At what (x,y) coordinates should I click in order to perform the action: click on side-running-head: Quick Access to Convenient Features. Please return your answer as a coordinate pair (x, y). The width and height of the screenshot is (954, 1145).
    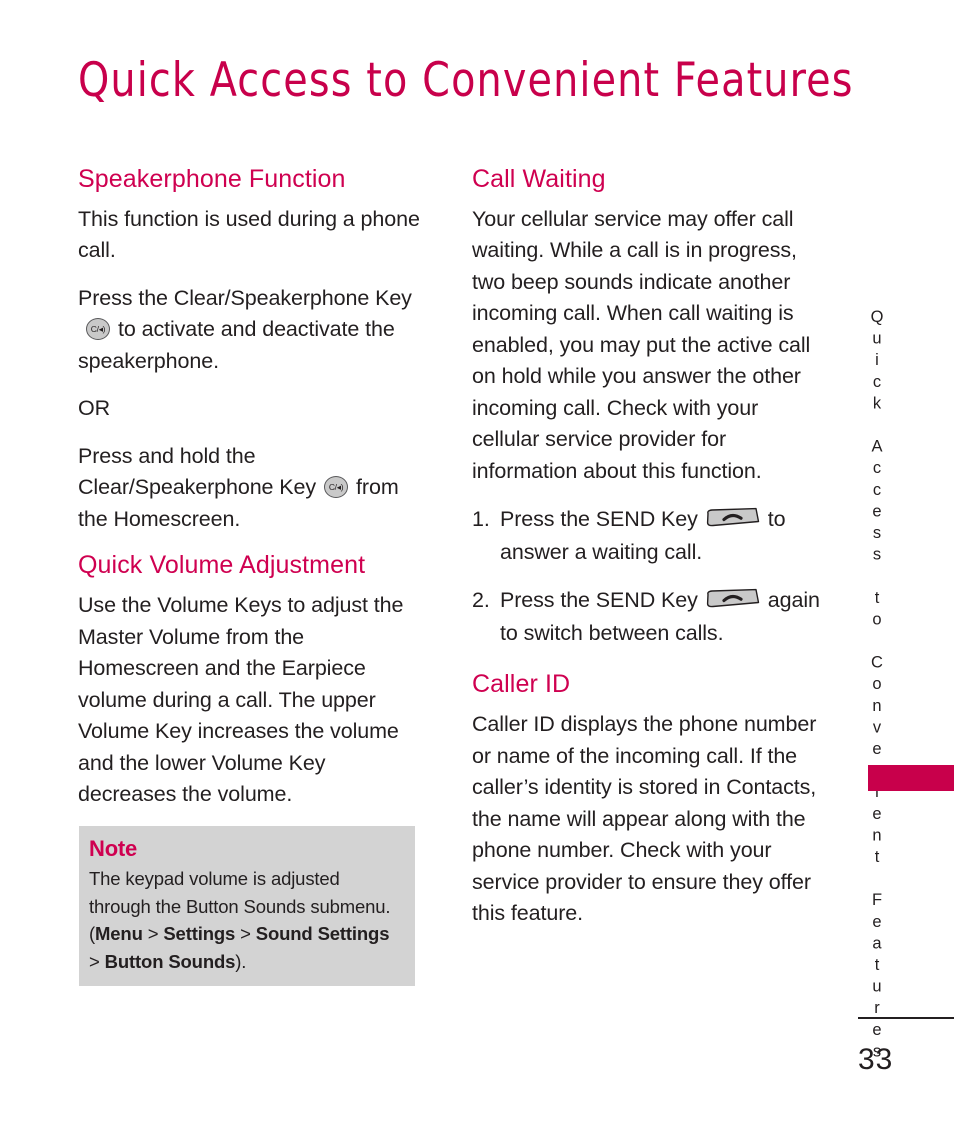
    Looking at the image, I should click on (877, 686).